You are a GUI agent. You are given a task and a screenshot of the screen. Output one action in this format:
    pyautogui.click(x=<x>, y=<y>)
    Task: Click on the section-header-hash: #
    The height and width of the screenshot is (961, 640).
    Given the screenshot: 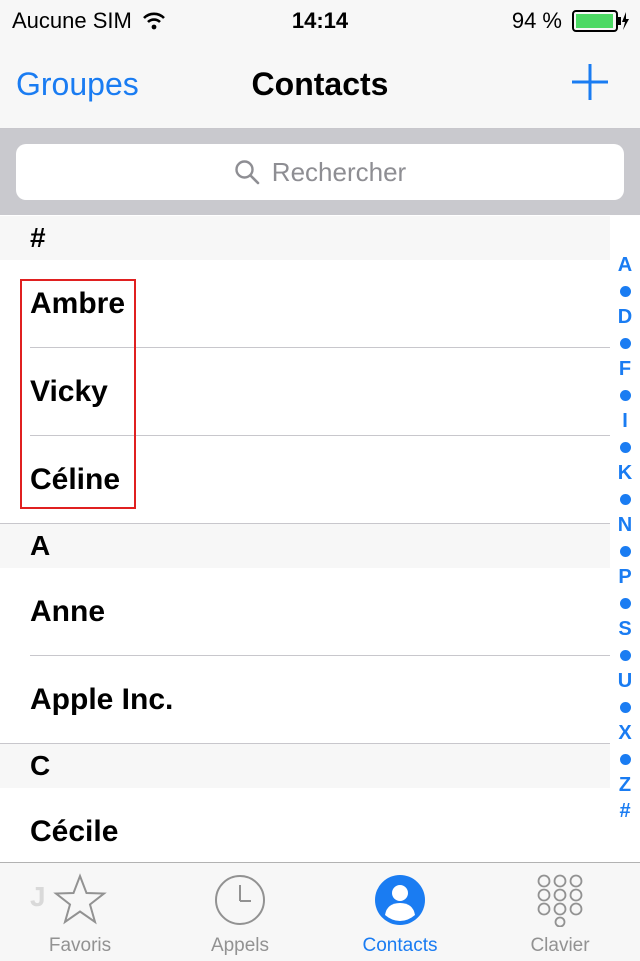 What is the action you would take?
    pyautogui.click(x=305, y=238)
    